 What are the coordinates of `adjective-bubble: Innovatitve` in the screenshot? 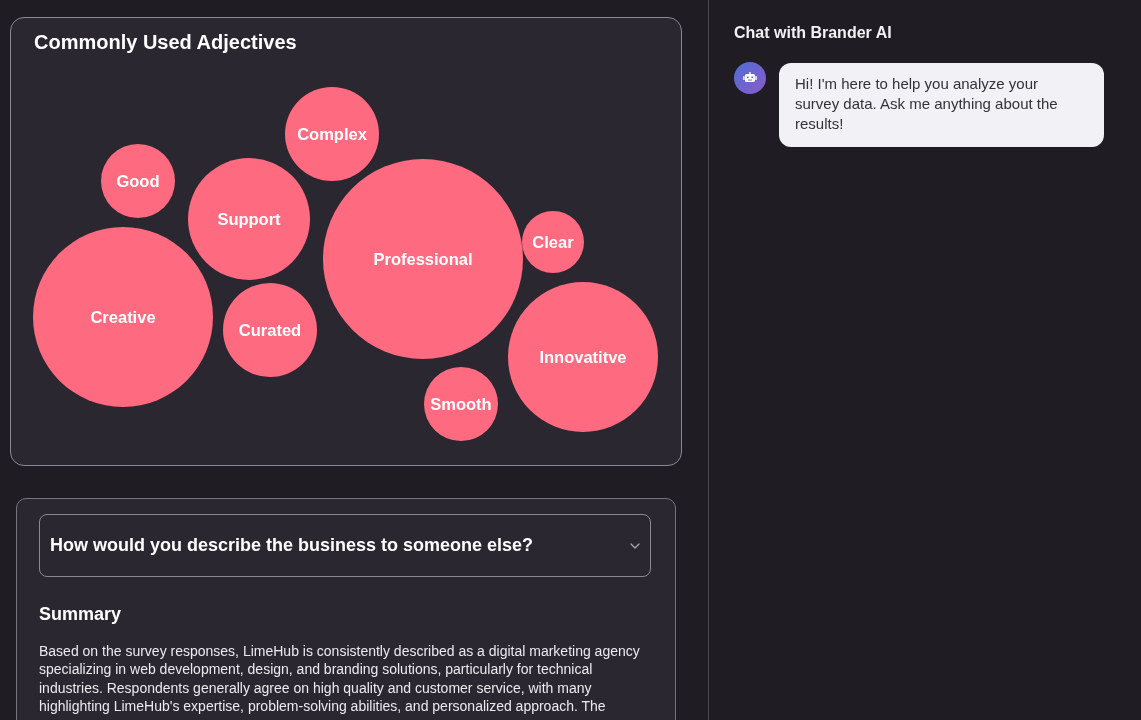 It's located at (583, 357).